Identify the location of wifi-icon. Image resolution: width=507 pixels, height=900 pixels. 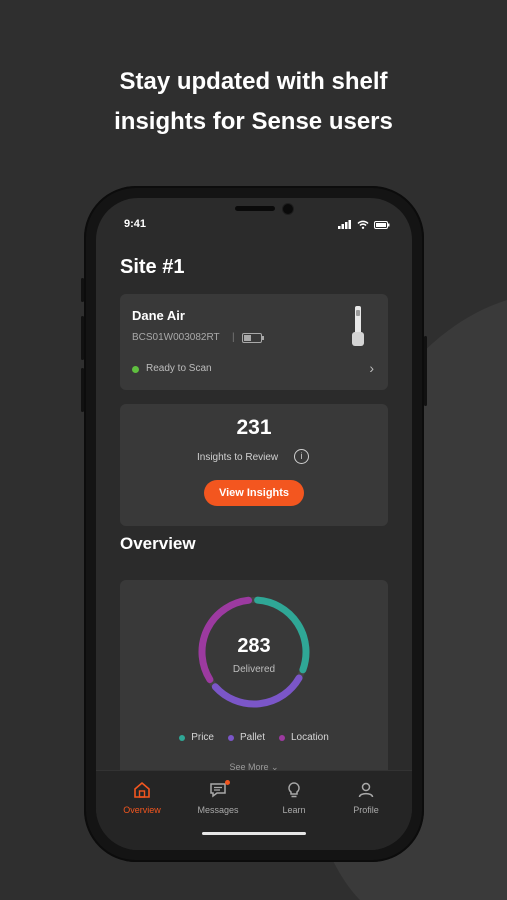
(363, 224).